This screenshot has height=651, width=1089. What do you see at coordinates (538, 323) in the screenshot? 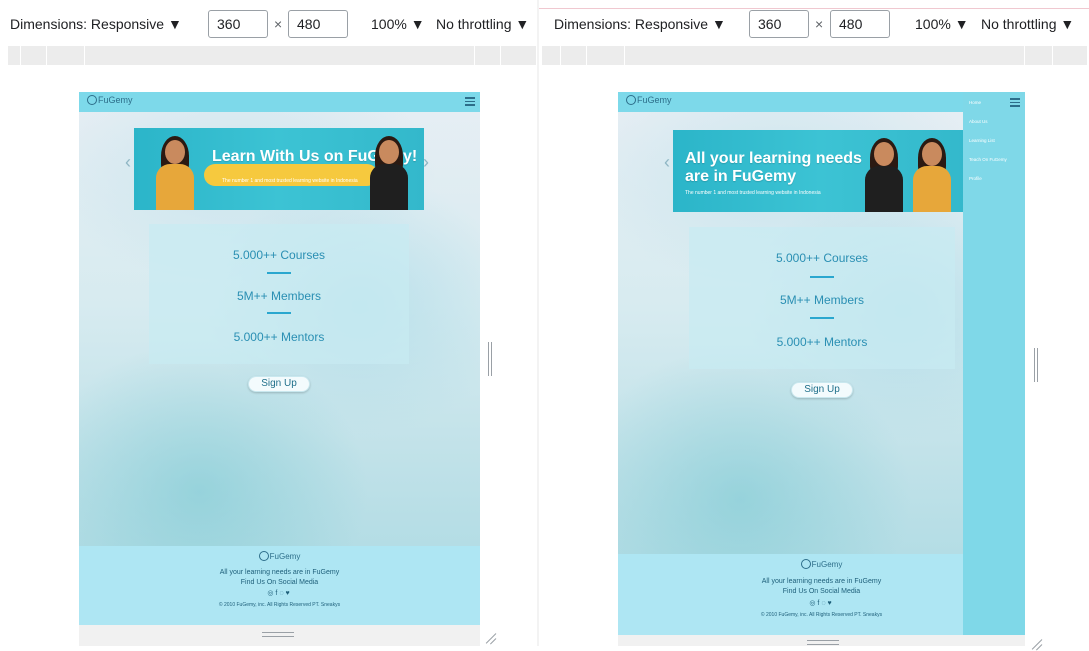
I see `panel-divider` at bounding box center [538, 323].